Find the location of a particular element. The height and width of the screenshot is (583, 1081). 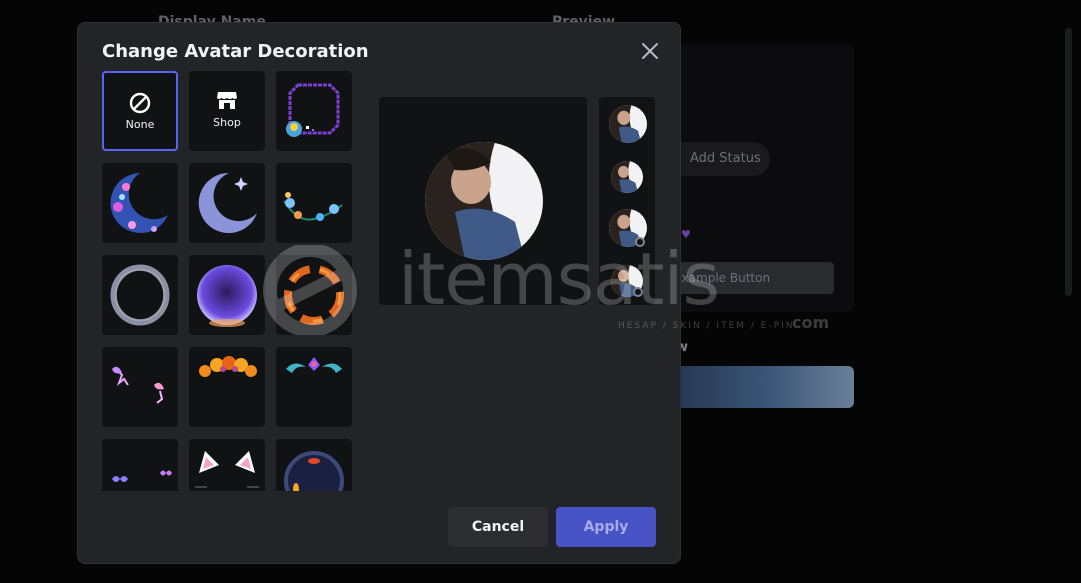

teal-ornament-decoration is located at coordinates (314, 365).